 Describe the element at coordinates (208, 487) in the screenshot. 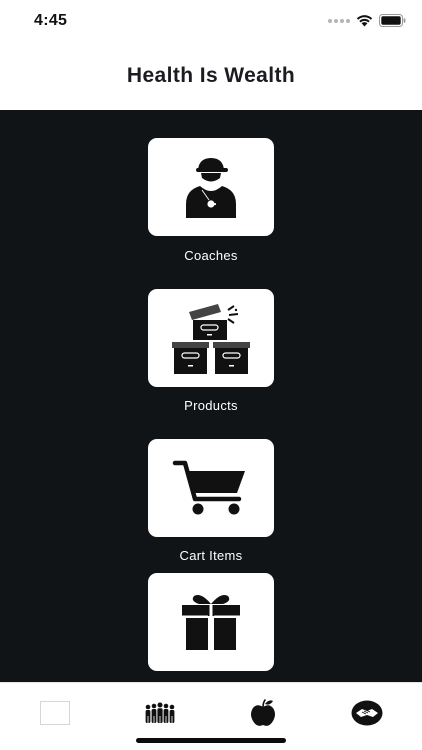

I see `cart-icon` at that location.